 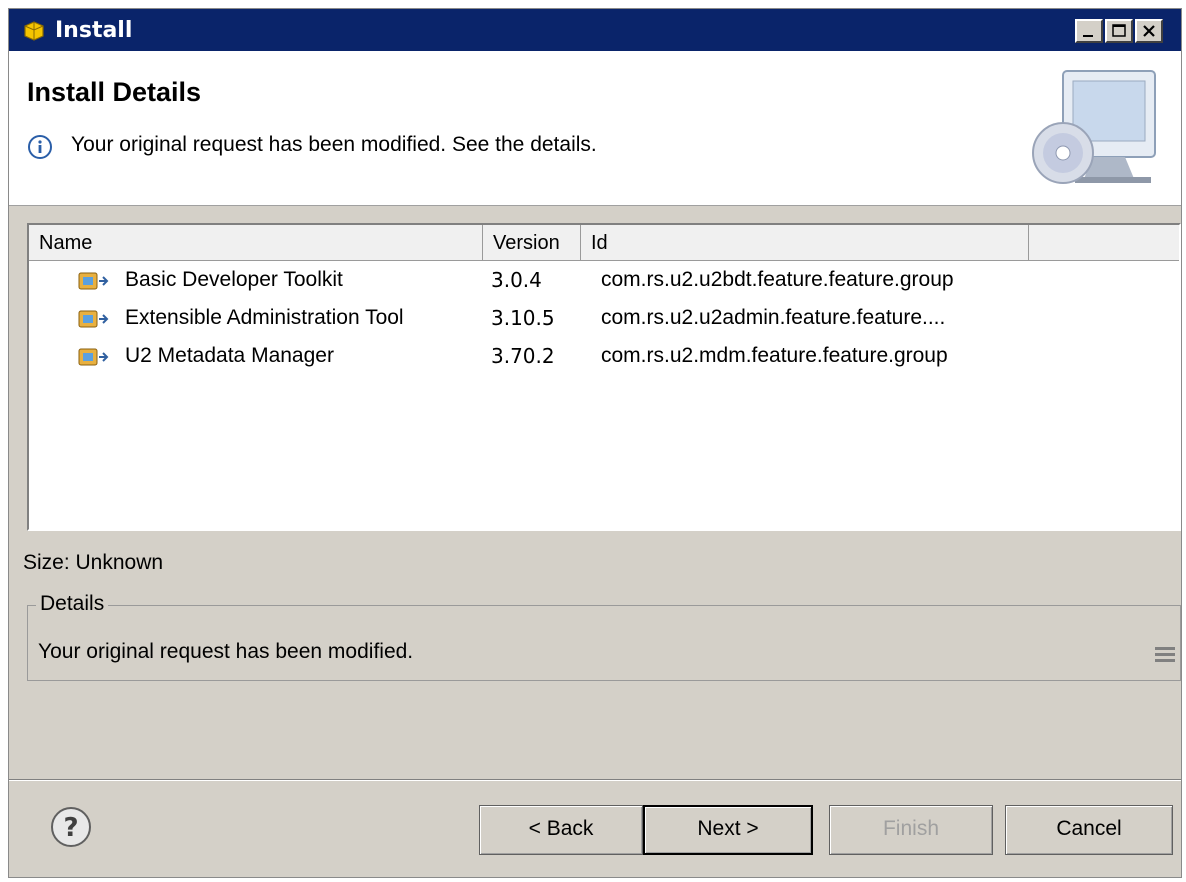 What do you see at coordinates (561, 830) in the screenshot?
I see `back-button: < Back` at bounding box center [561, 830].